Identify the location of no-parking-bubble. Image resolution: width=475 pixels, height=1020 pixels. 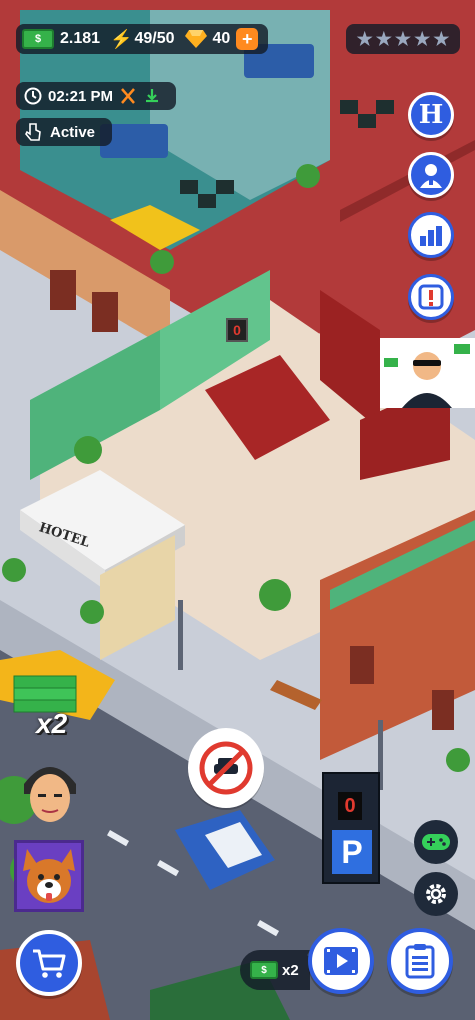
(226, 768).